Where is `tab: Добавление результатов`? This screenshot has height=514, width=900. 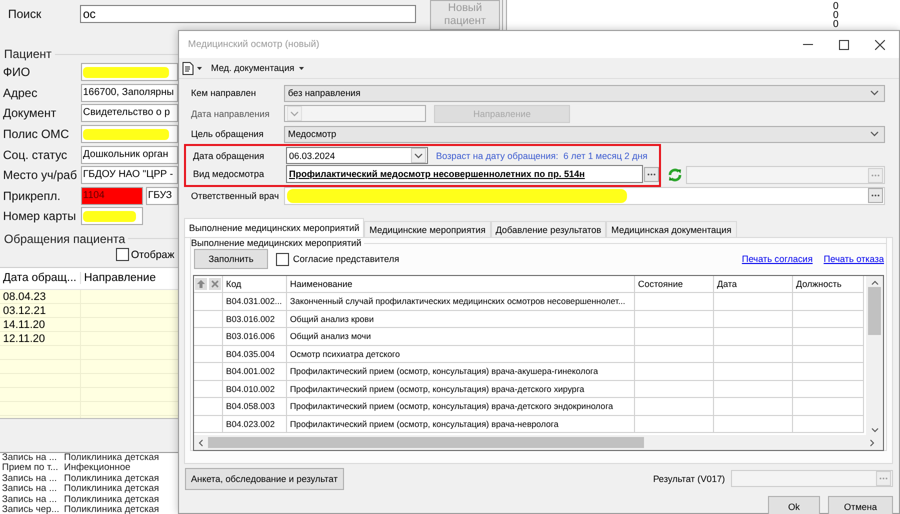
tab: Добавление результатов is located at coordinates (548, 229).